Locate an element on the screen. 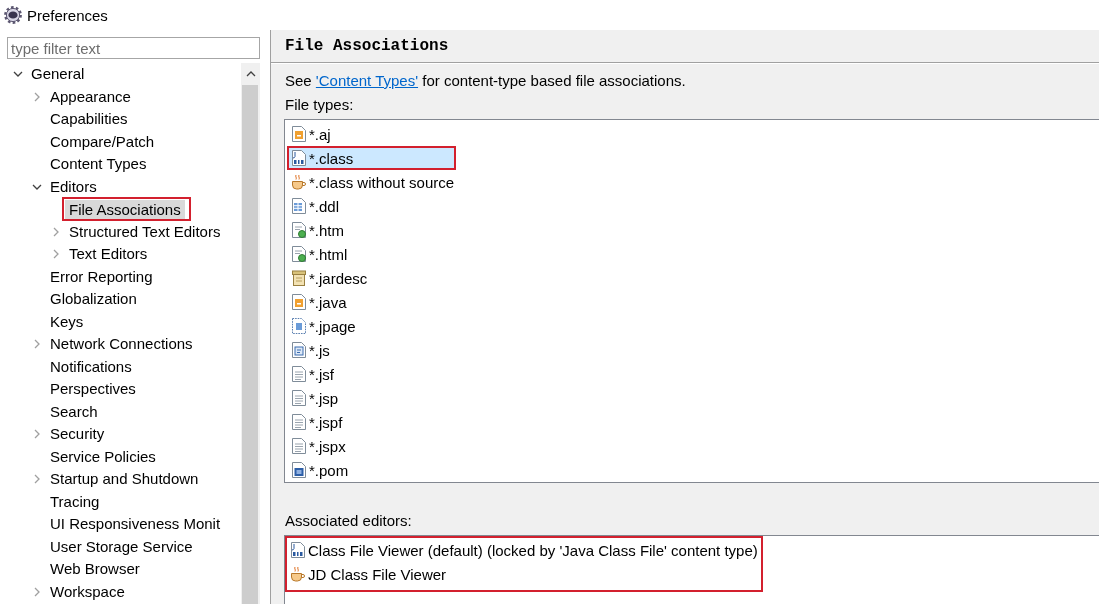 Image resolution: width=1099 pixels, height=604 pixels. tree-item: General is located at coordinates (58, 74).